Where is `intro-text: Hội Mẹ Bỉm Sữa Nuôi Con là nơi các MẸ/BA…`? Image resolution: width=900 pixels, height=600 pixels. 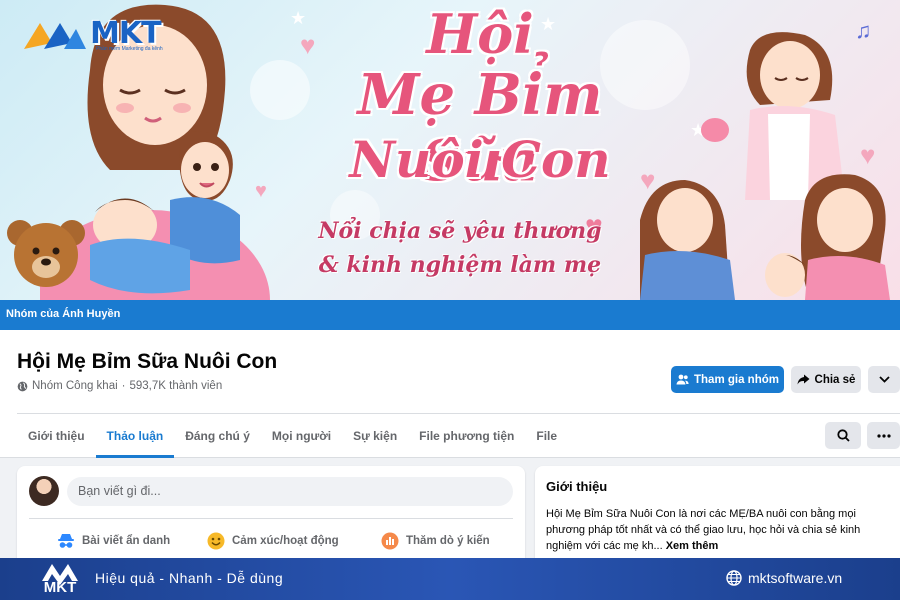 intro-text: Hội Mẹ Bỉm Sữa Nuôi Con là nơi các MẸ/BA… is located at coordinates (717, 530).